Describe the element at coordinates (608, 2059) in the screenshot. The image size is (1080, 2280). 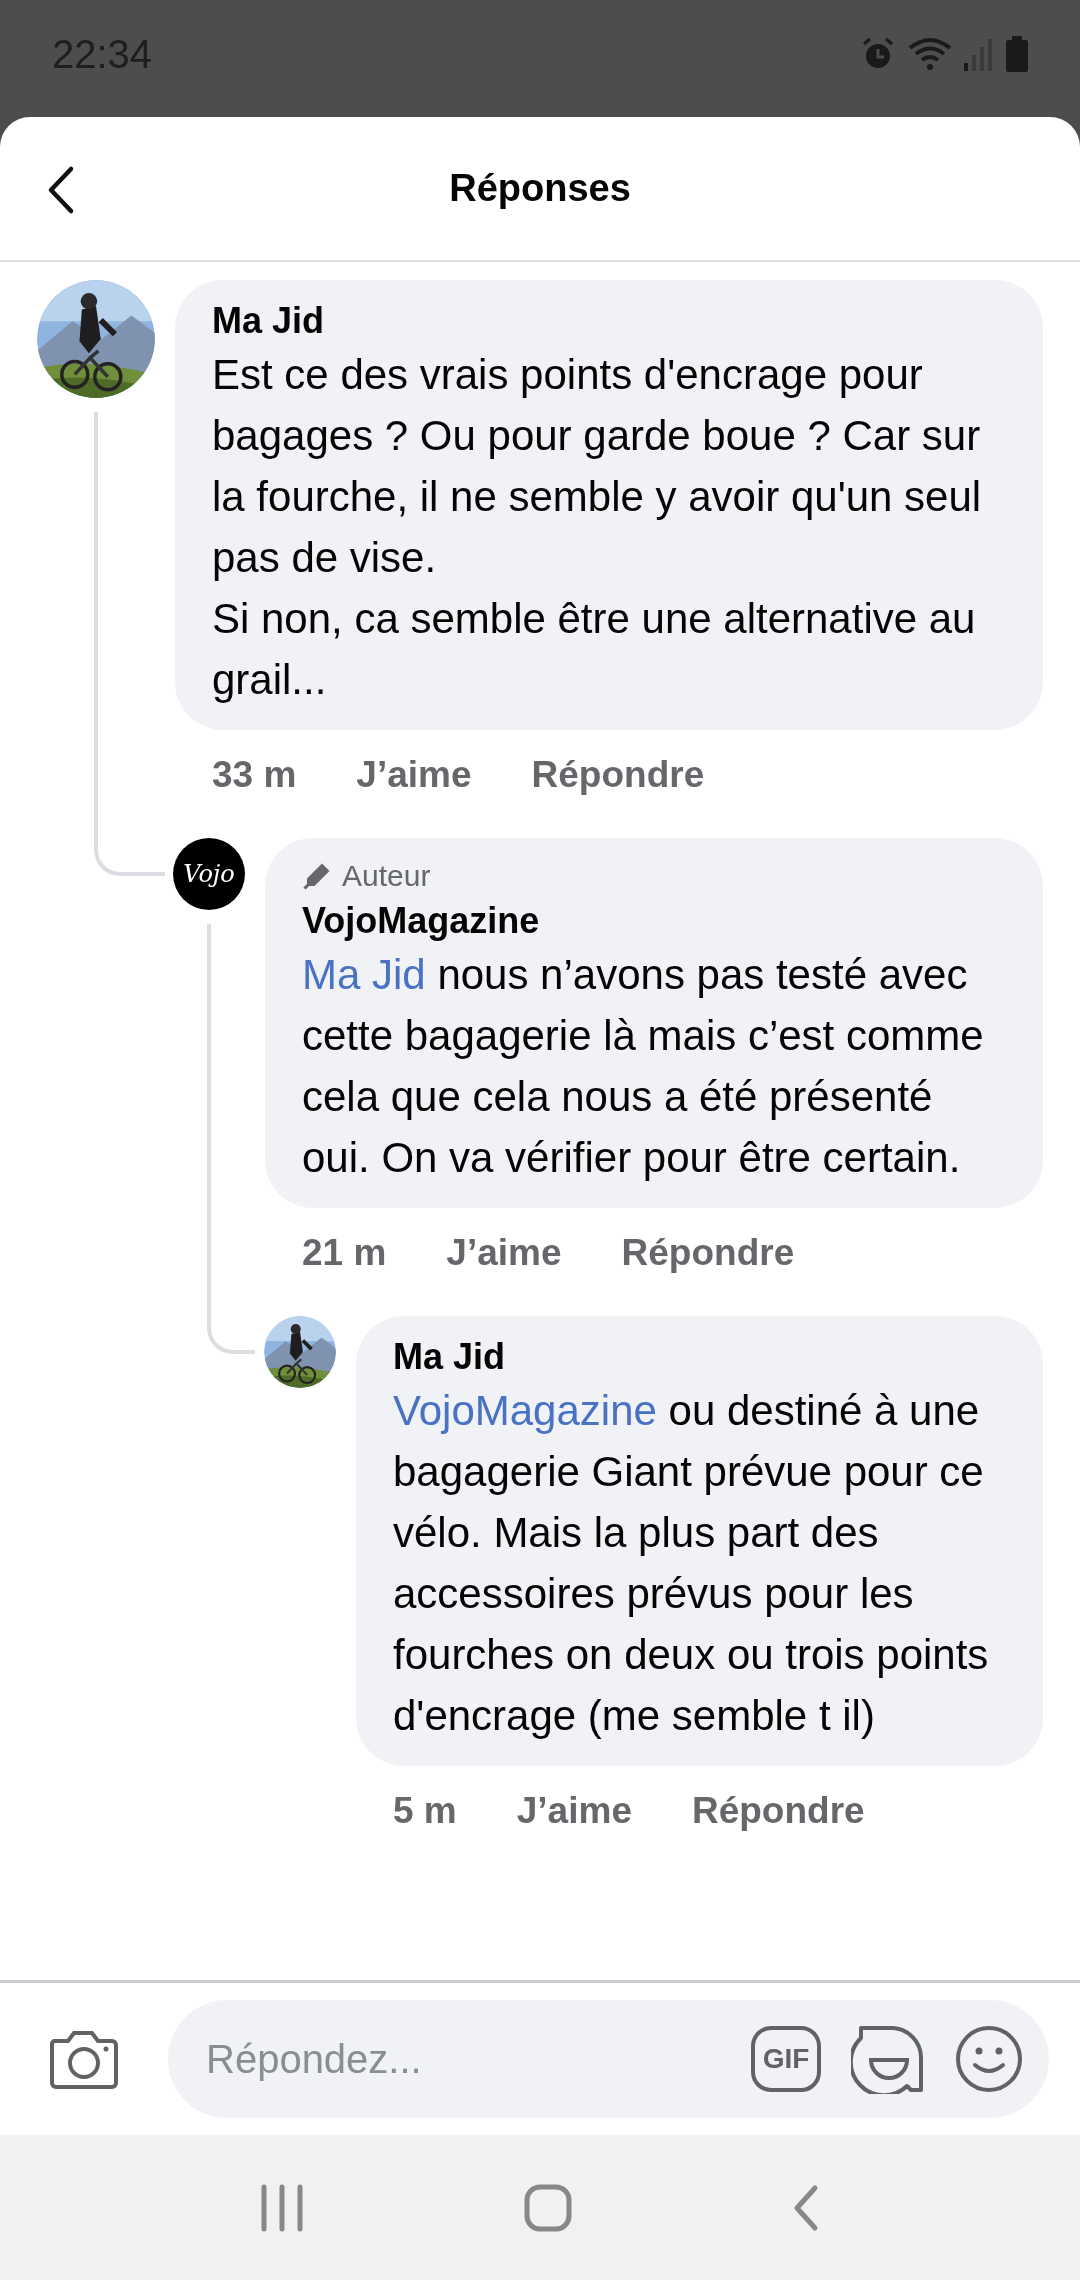
I see `reply-field: Répondez... GIF` at that location.